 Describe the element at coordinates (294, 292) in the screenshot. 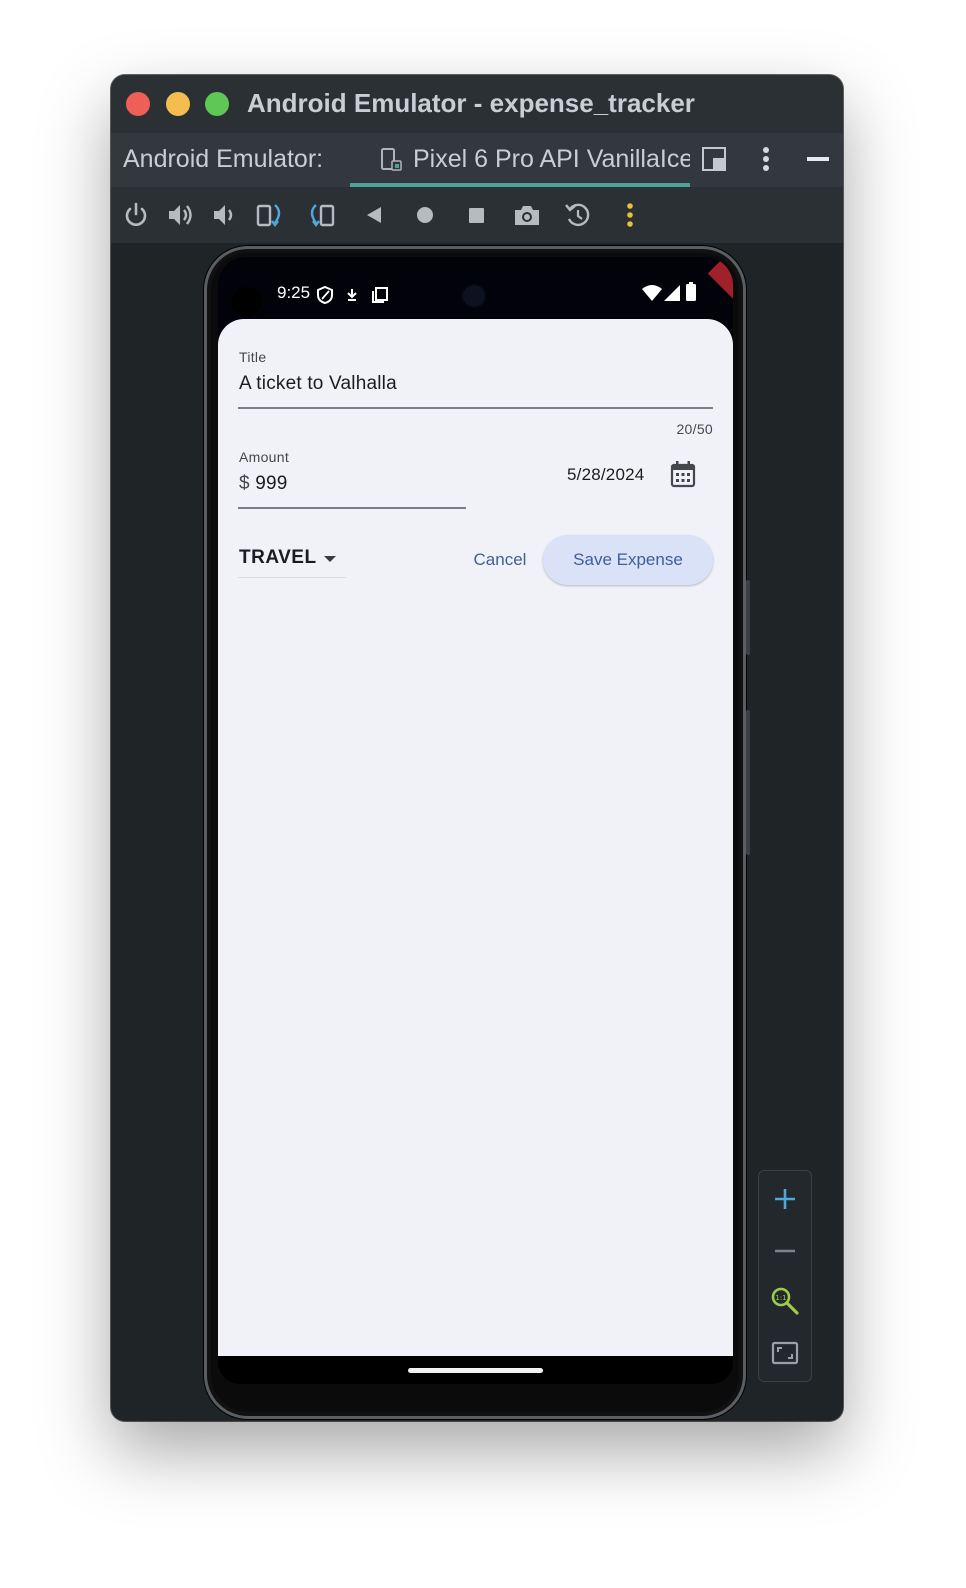

I see `status-time: 9:25` at that location.